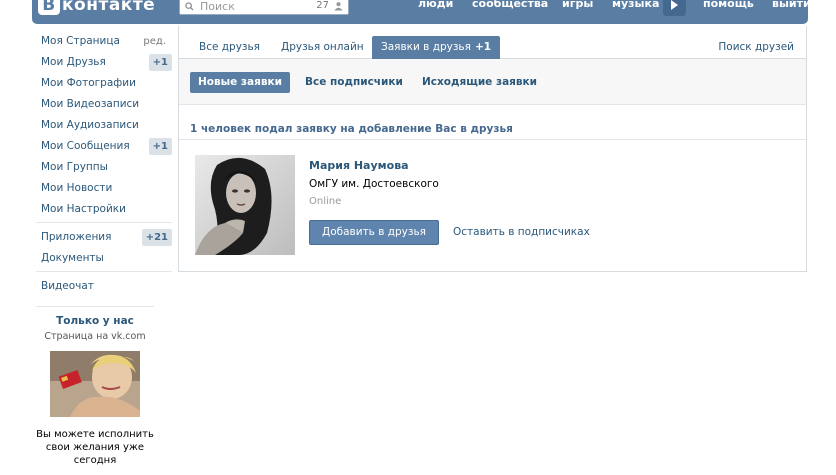  Describe the element at coordinates (510, 5) in the screenshot. I see `nav-communities: сообщества` at that location.